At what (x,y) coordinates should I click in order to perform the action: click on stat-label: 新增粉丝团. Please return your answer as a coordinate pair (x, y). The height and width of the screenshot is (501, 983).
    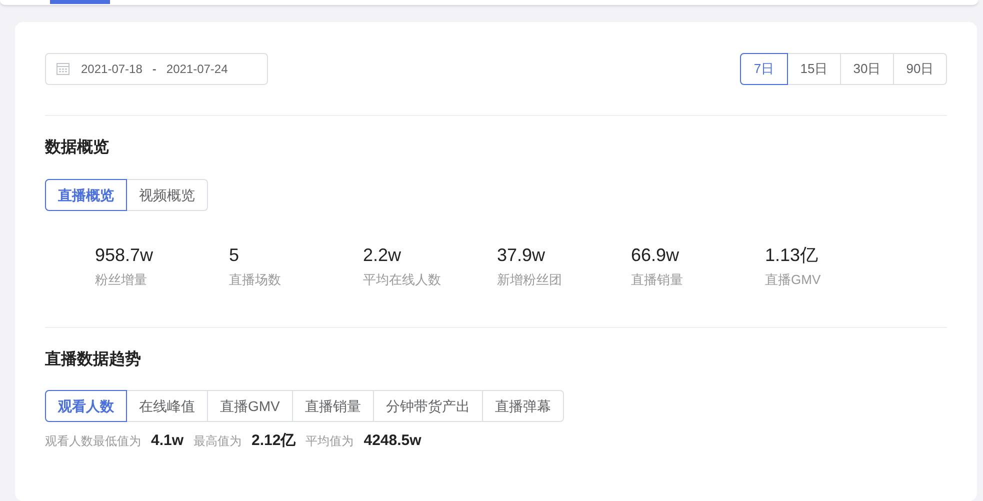
    Looking at the image, I should click on (529, 280).